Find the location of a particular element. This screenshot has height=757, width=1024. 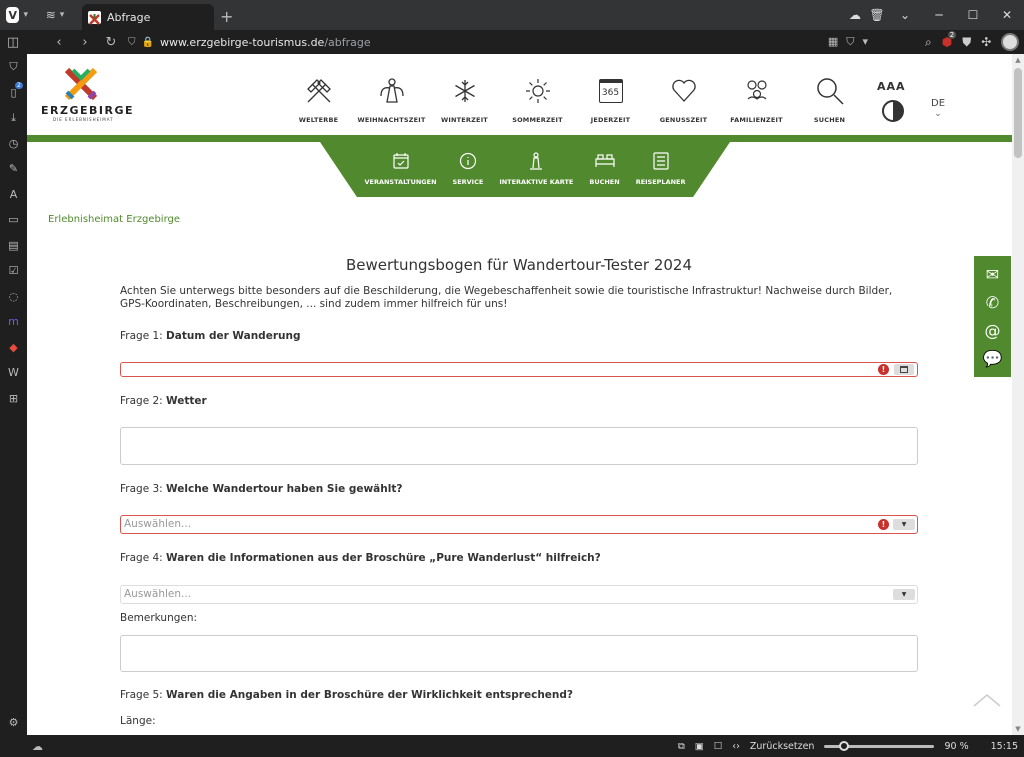

breadcrumb: Erlebnisheimat Erzgebirge is located at coordinates (114, 219).